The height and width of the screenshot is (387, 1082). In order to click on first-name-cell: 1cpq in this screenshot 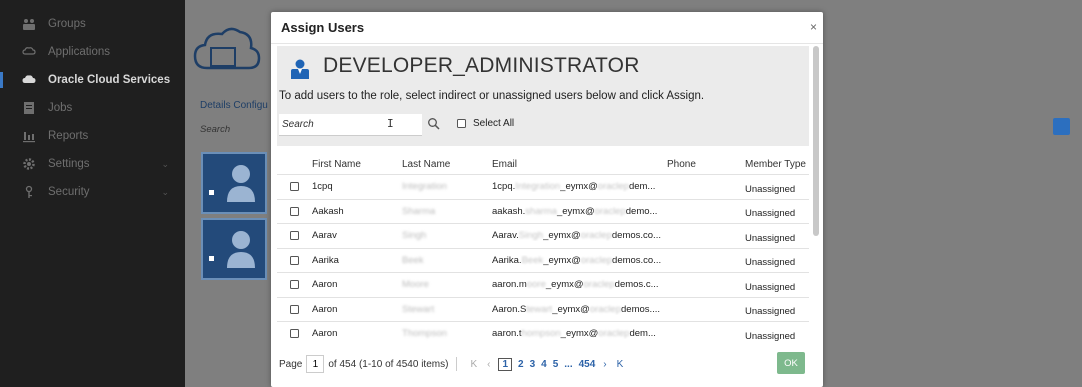, I will do `click(322, 187)`.